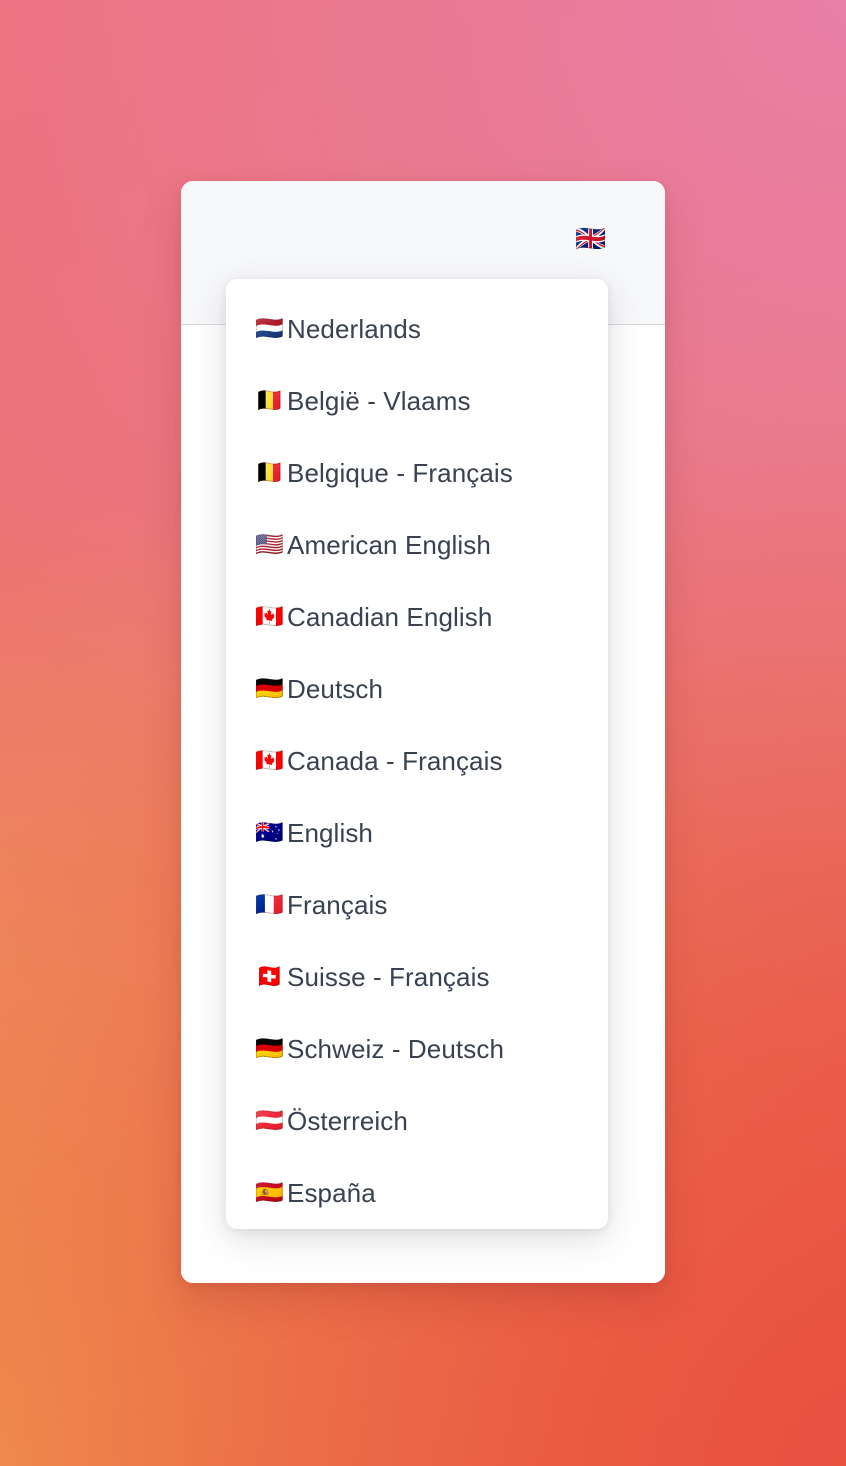 Image resolution: width=846 pixels, height=1466 pixels. Describe the element at coordinates (269, 328) in the screenshot. I see `netherlands-flag-icon: 🇳🇱` at that location.